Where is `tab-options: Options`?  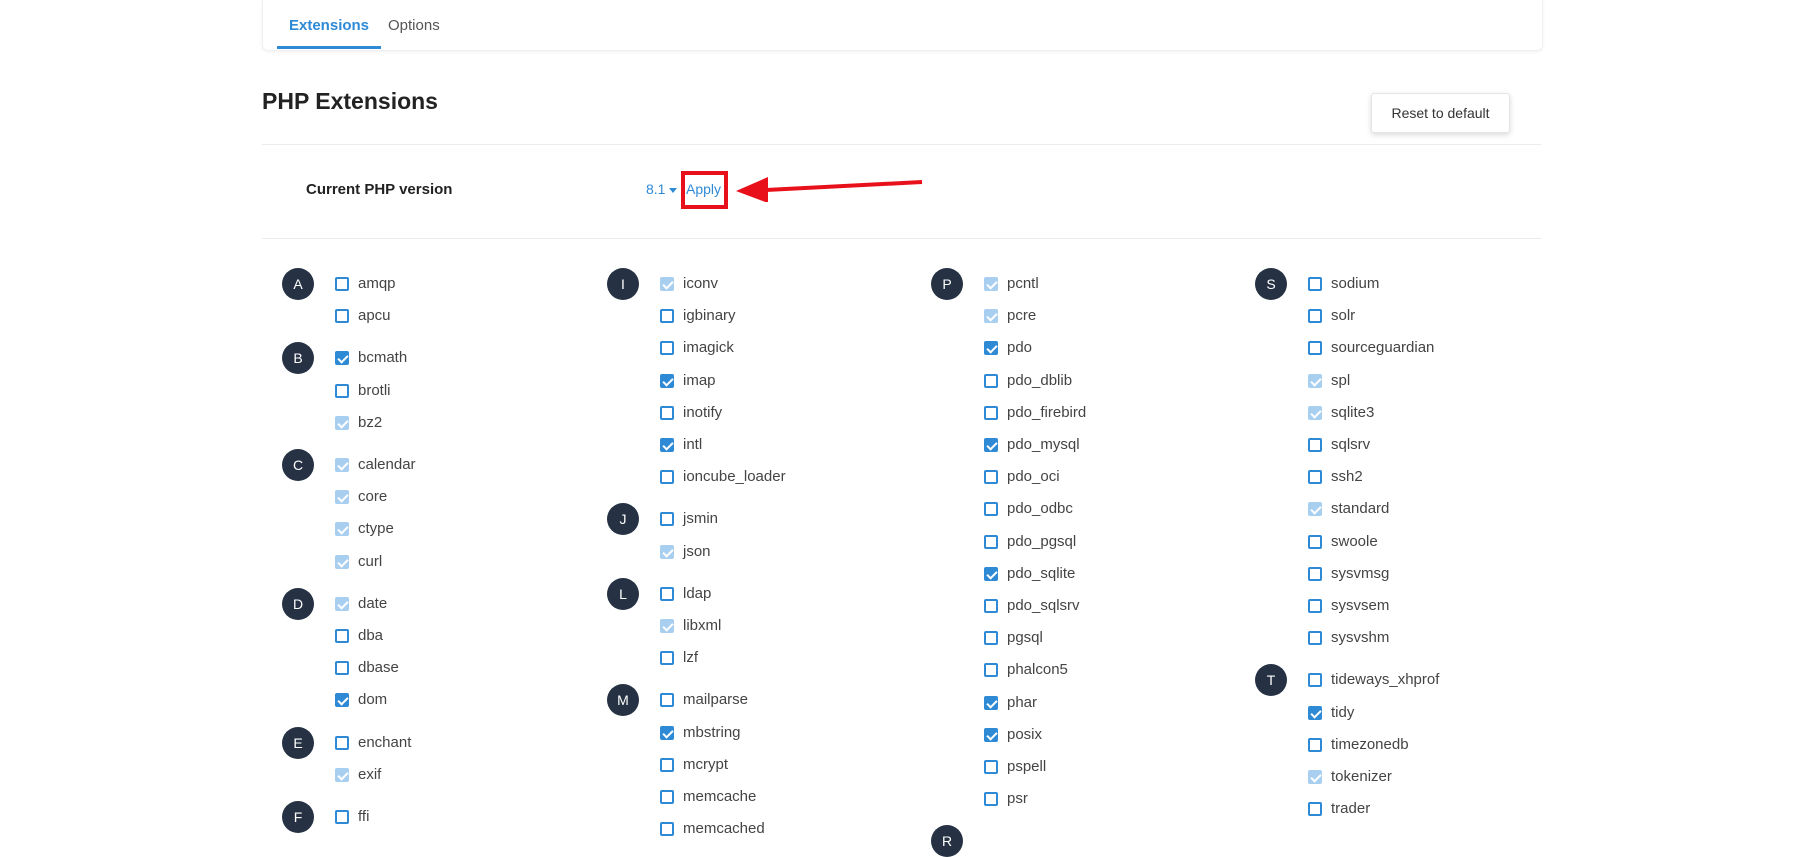
tab-options: Options is located at coordinates (414, 24).